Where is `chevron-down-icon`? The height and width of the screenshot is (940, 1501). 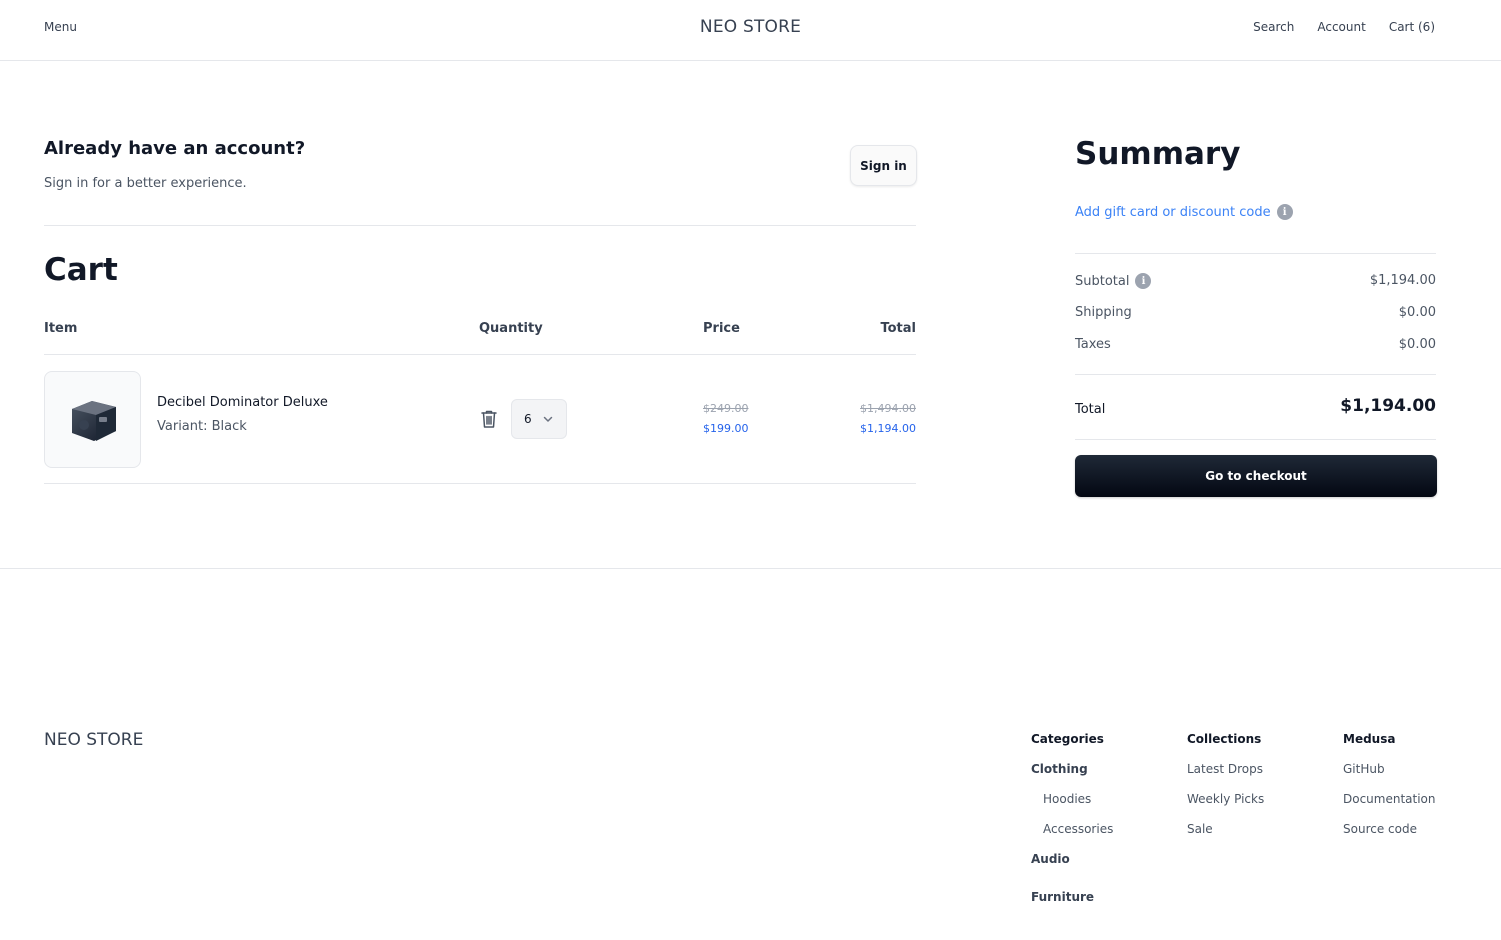
chevron-down-icon is located at coordinates (548, 419).